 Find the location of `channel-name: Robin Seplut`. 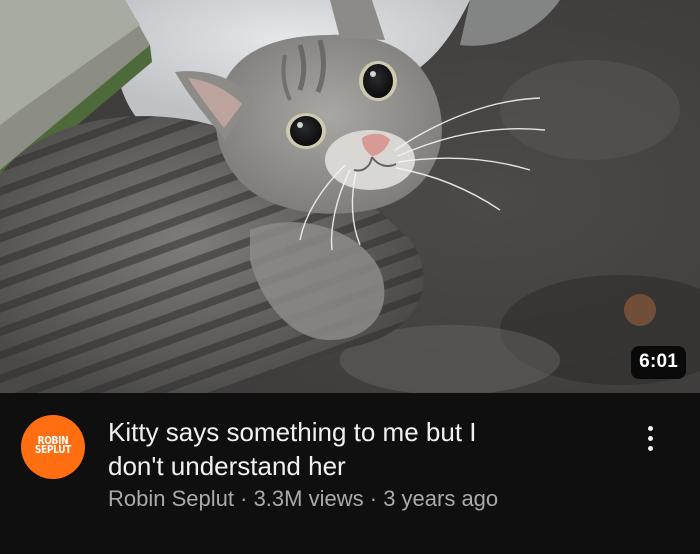

channel-name: Robin Seplut is located at coordinates (171, 498).